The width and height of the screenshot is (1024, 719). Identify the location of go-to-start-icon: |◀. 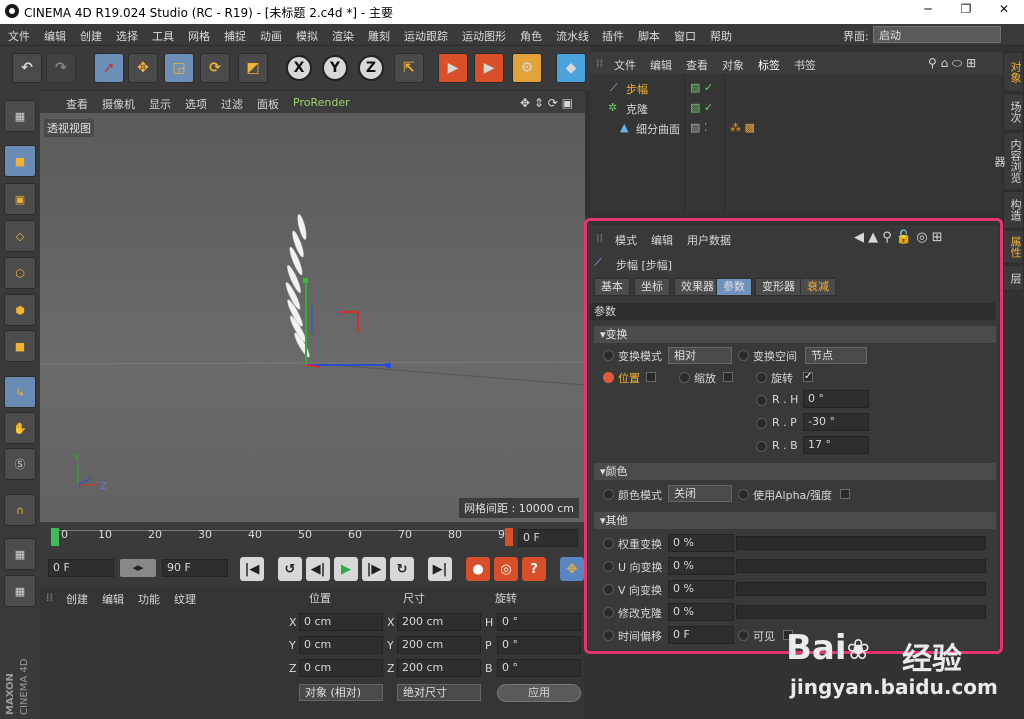
(252, 569).